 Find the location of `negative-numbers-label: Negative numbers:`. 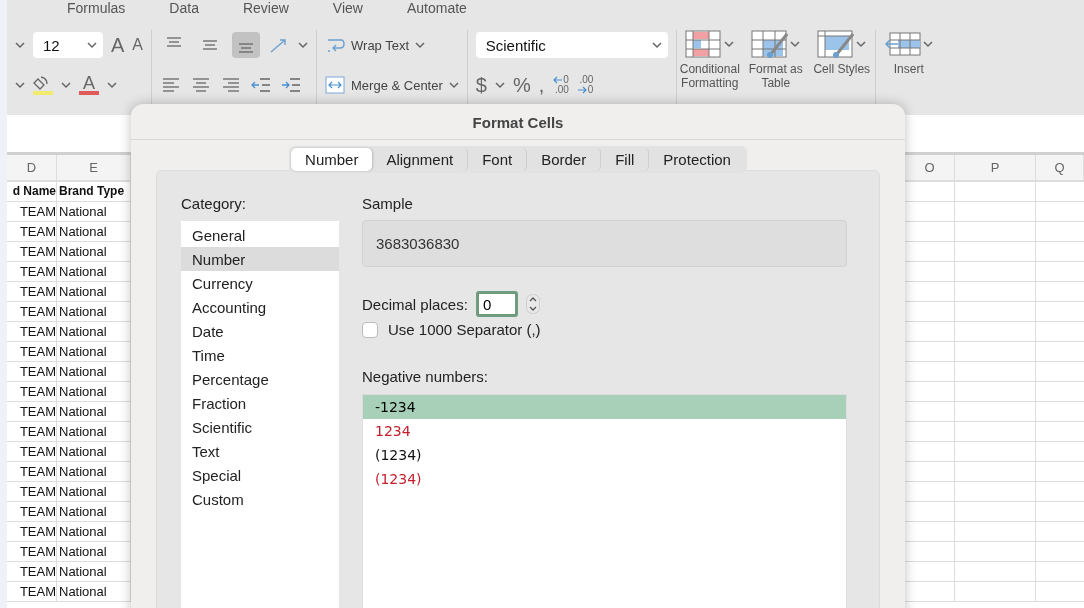

negative-numbers-label: Negative numbers: is located at coordinates (425, 376).